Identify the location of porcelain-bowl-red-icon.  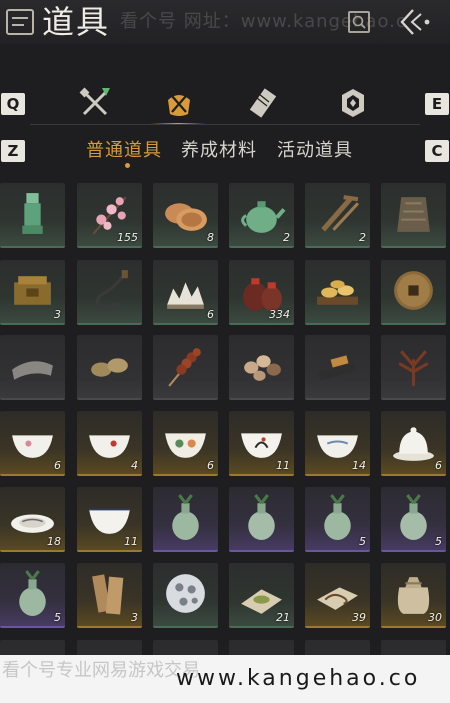
(109, 446).